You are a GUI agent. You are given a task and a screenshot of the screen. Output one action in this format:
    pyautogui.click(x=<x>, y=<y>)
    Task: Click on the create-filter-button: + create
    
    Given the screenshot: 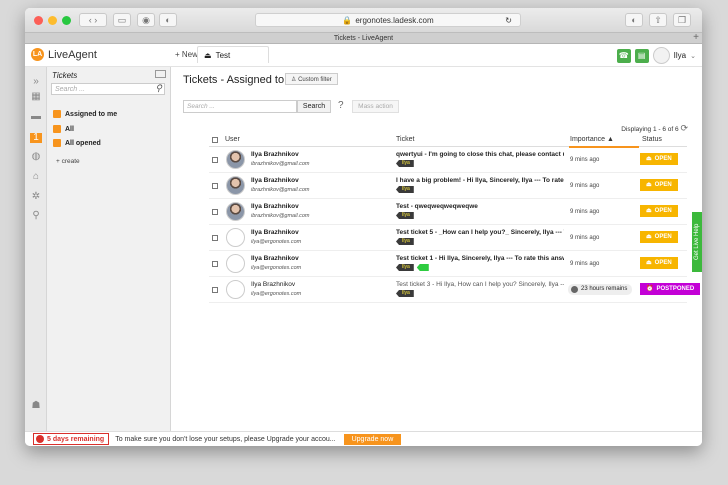 What is the action you would take?
    pyautogui.click(x=68, y=161)
    